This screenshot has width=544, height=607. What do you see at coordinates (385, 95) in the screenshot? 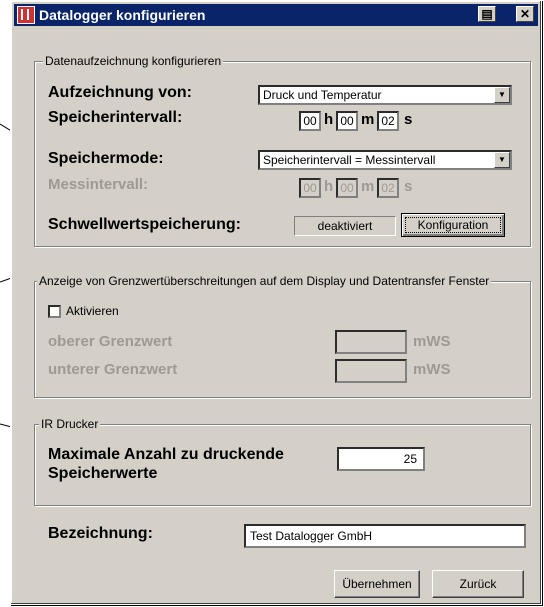
I see `aufzeichnung-select: Druck und Temperatur ▼` at bounding box center [385, 95].